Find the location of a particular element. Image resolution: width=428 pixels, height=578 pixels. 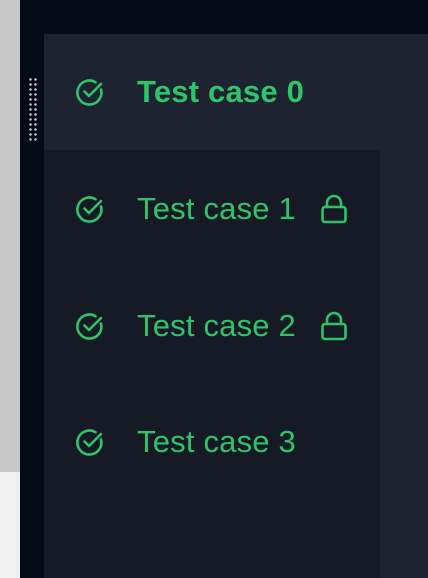

background-strip-lower is located at coordinates (10, 525).